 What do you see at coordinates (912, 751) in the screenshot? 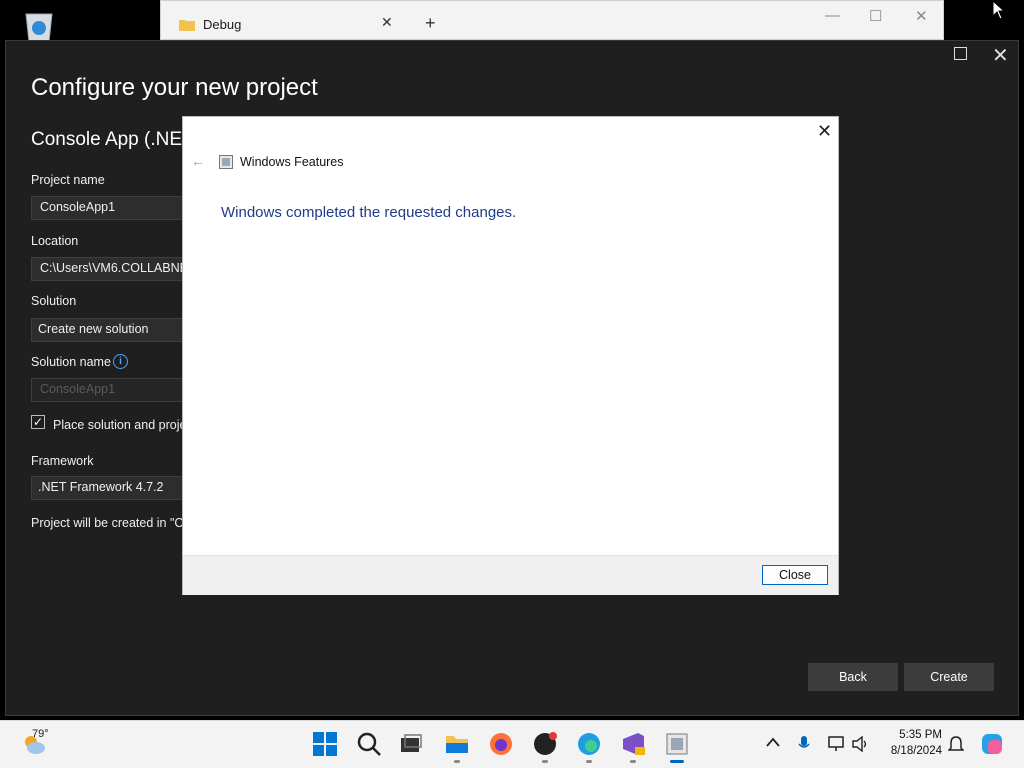
I see `clock-date: 8/18/2024` at bounding box center [912, 751].